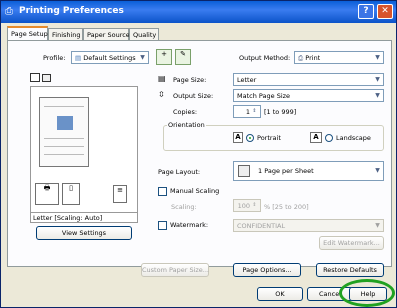 This screenshot has height=308, width=397. What do you see at coordinates (308, 95) in the screenshot?
I see `output-size-select: Match Page Size ▼` at bounding box center [308, 95].